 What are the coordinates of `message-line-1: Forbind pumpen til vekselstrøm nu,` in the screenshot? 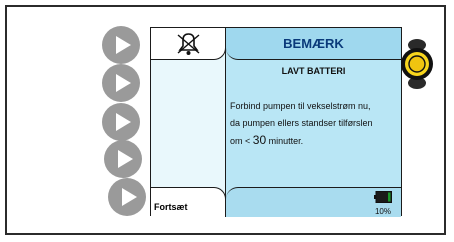 It's located at (300, 106).